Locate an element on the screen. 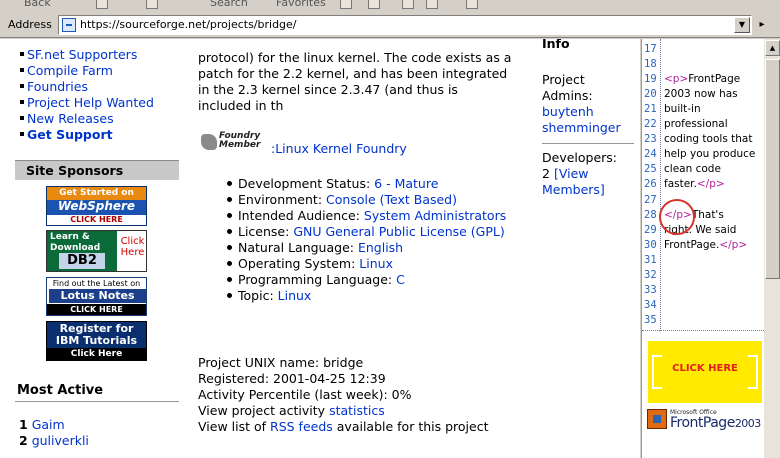  trove-item: Natural Language: English is located at coordinates (315, 247).